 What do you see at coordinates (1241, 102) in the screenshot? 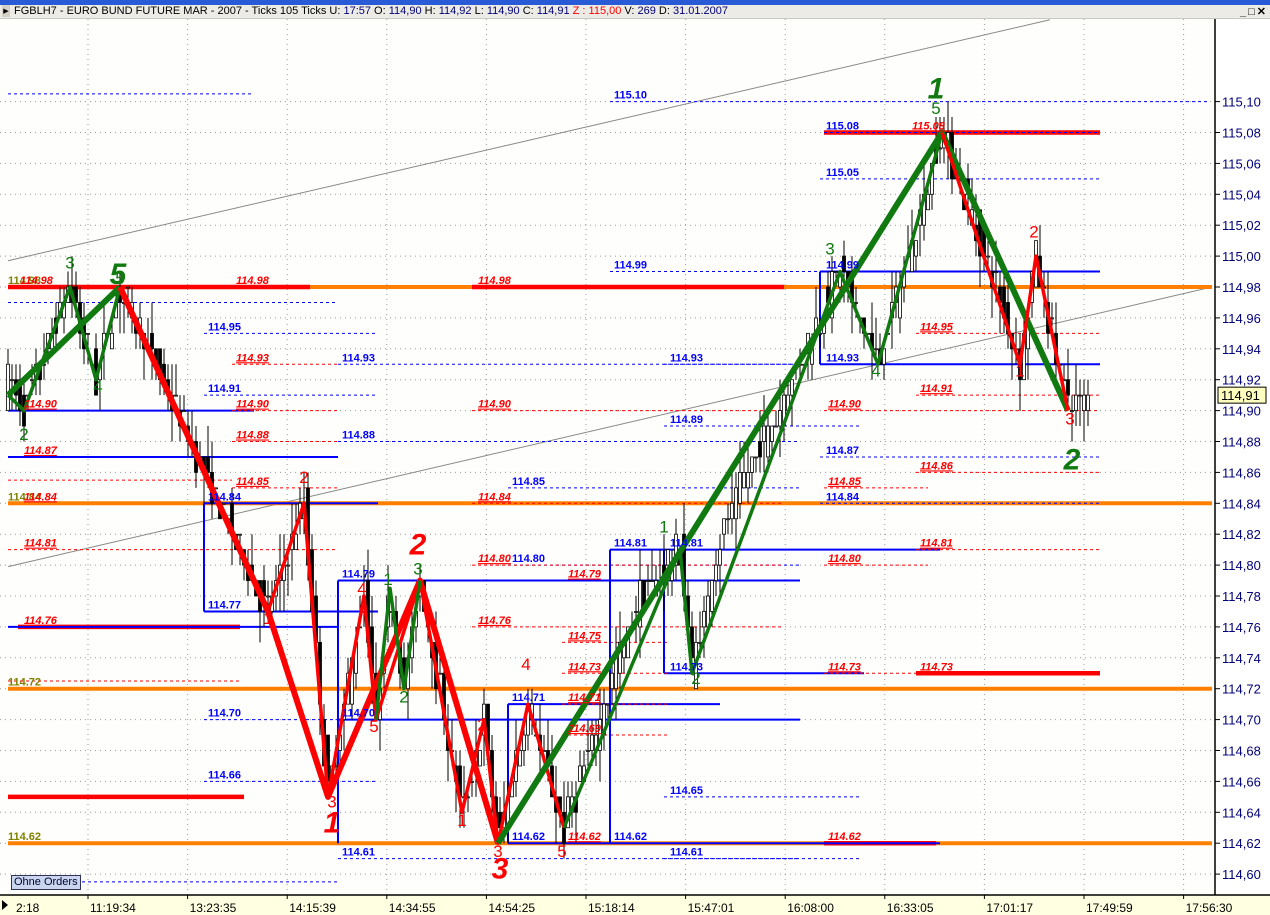
I see `y-tick-label: 115,10` at bounding box center [1241, 102].